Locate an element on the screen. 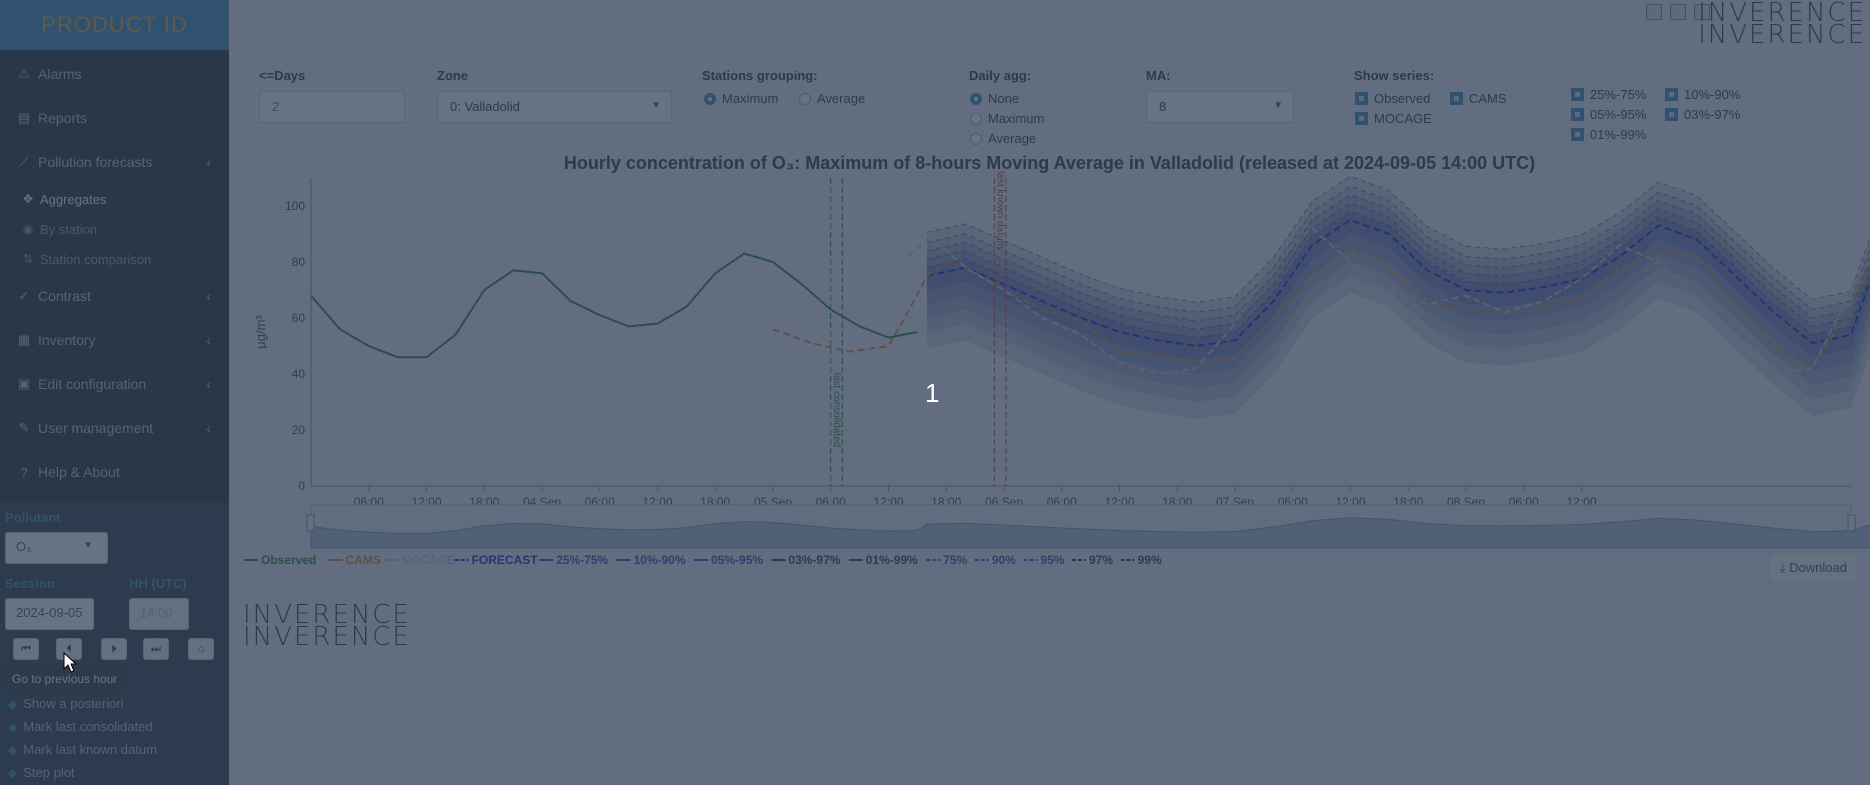 The width and height of the screenshot is (1870, 785). legend-item: 05%-95% is located at coordinates (728, 560).